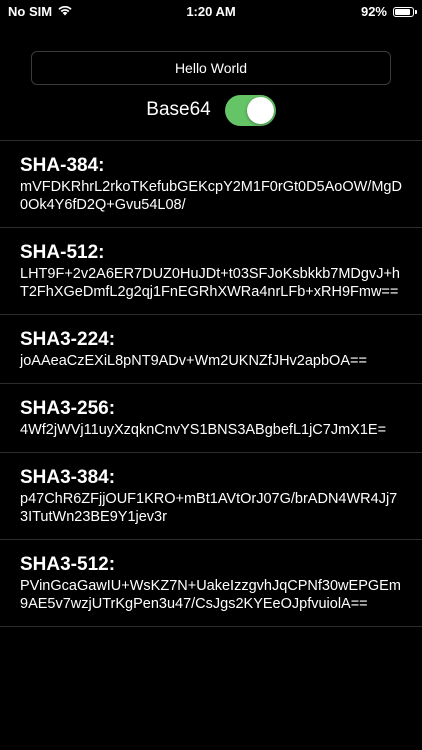 The image size is (422, 750). I want to click on battery-icon, so click(405, 11).